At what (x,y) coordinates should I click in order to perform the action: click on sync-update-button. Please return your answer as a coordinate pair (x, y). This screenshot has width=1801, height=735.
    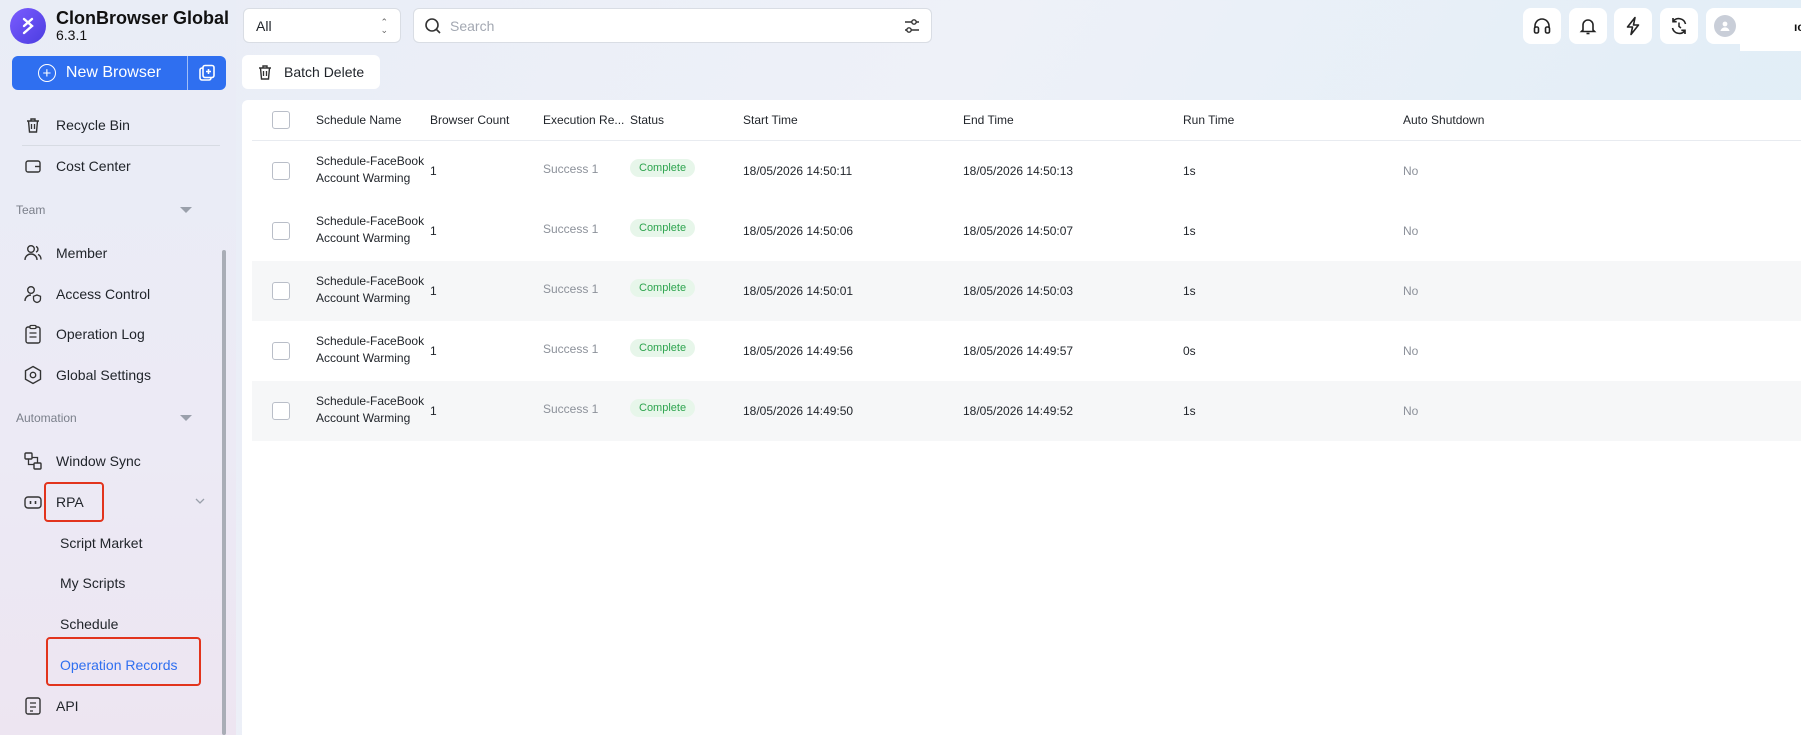
    Looking at the image, I should click on (1679, 26).